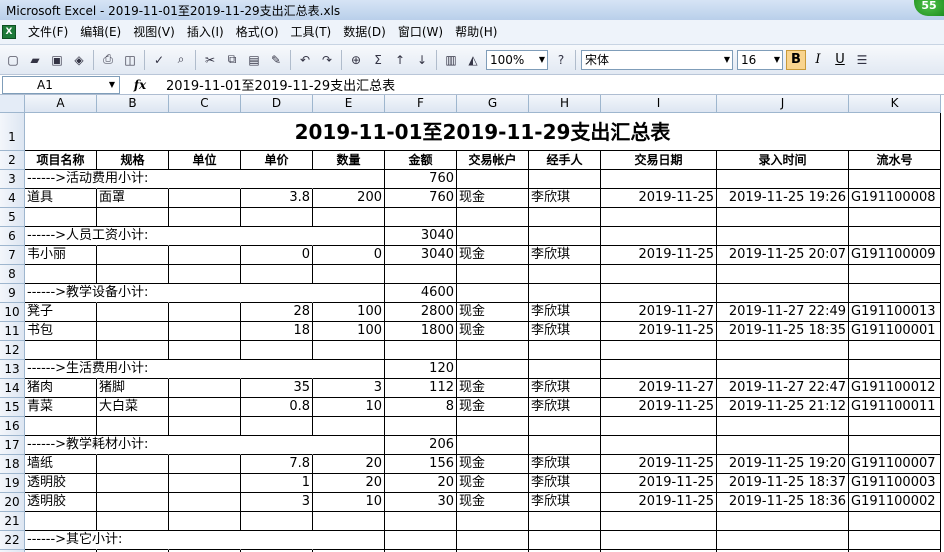 This screenshot has height=552, width=944. I want to click on italic-button: I, so click(818, 60).